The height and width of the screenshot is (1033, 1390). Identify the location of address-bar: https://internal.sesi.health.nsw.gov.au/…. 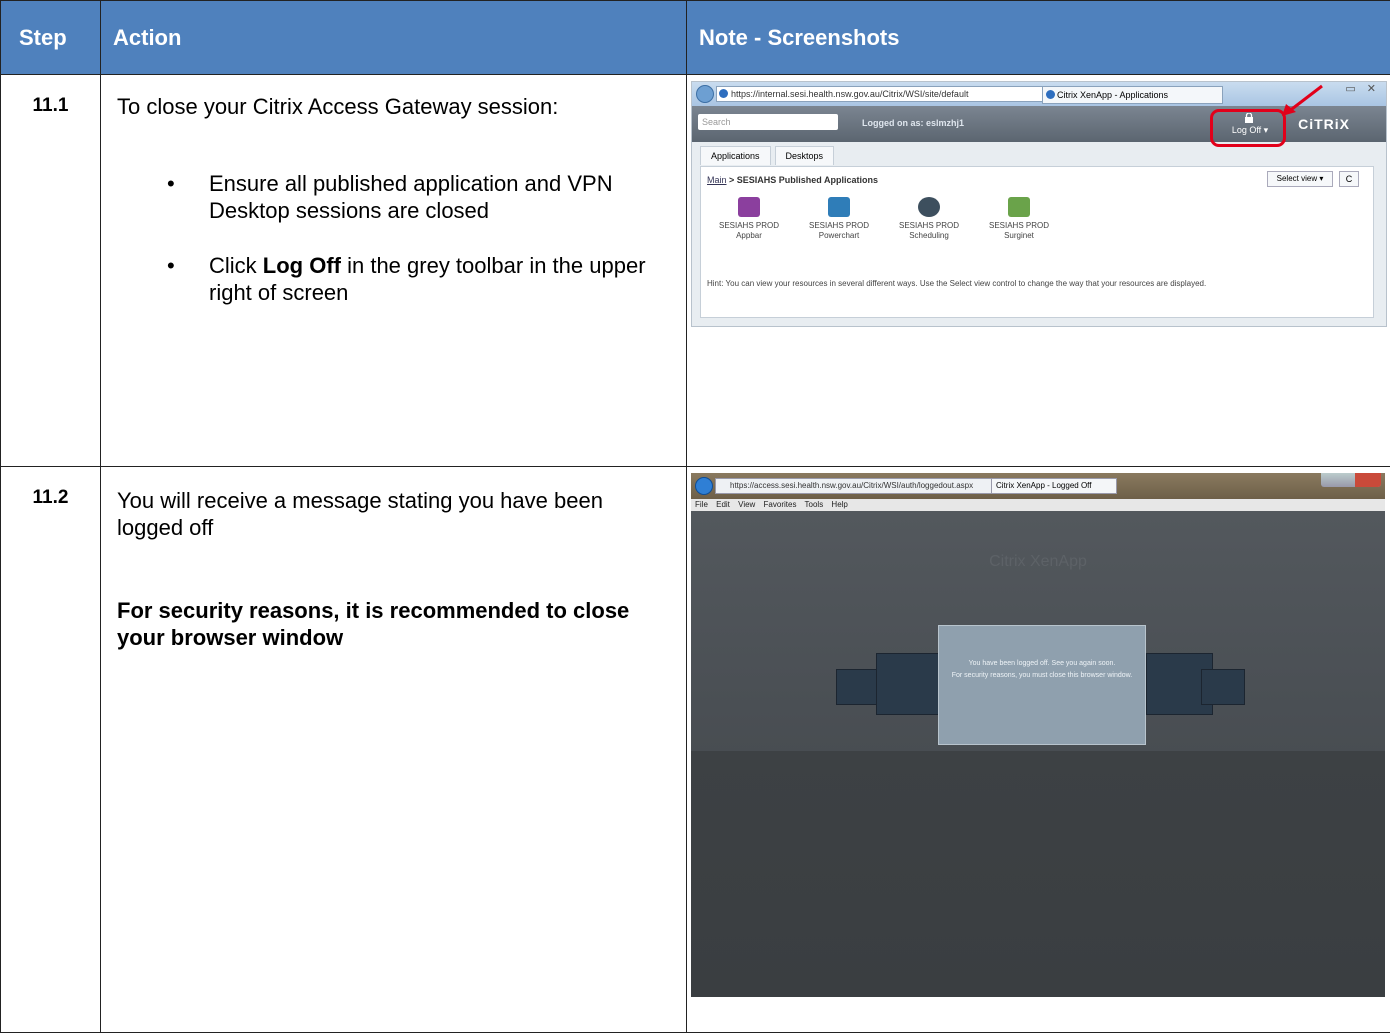
(884, 94).